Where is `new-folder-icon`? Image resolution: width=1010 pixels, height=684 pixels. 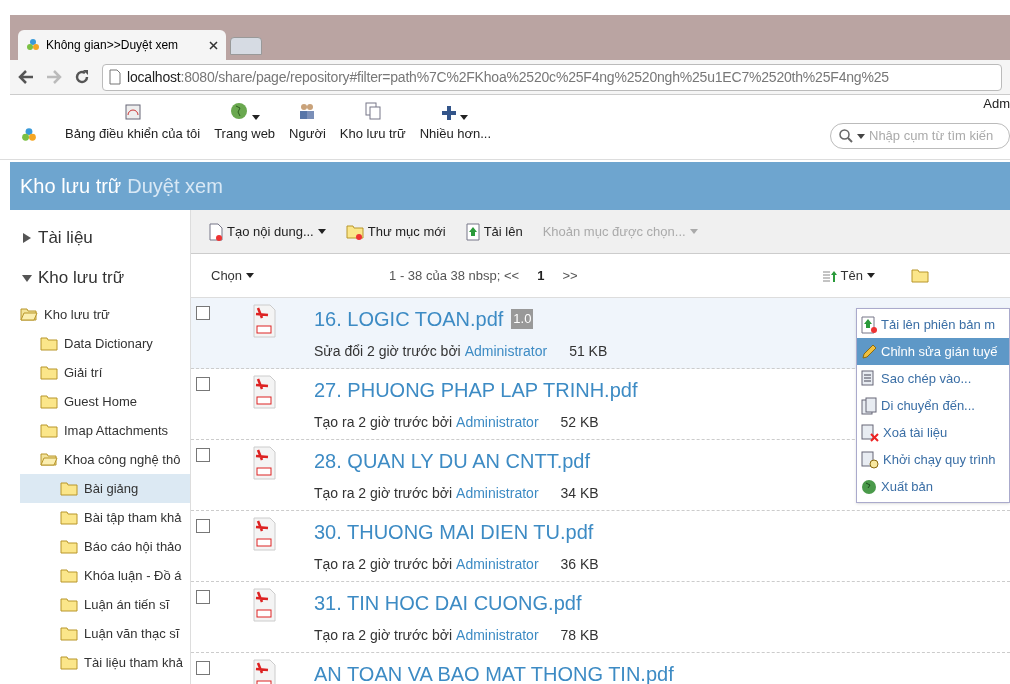 new-folder-icon is located at coordinates (354, 231).